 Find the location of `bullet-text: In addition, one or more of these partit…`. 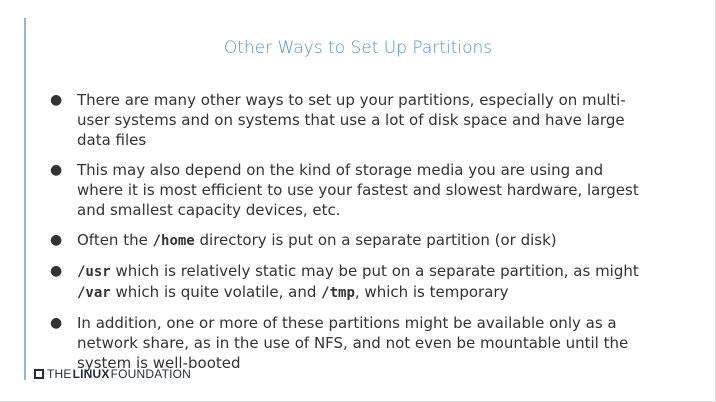

bullet-text: In addition, one or more of these partit… is located at coordinates (353, 343).